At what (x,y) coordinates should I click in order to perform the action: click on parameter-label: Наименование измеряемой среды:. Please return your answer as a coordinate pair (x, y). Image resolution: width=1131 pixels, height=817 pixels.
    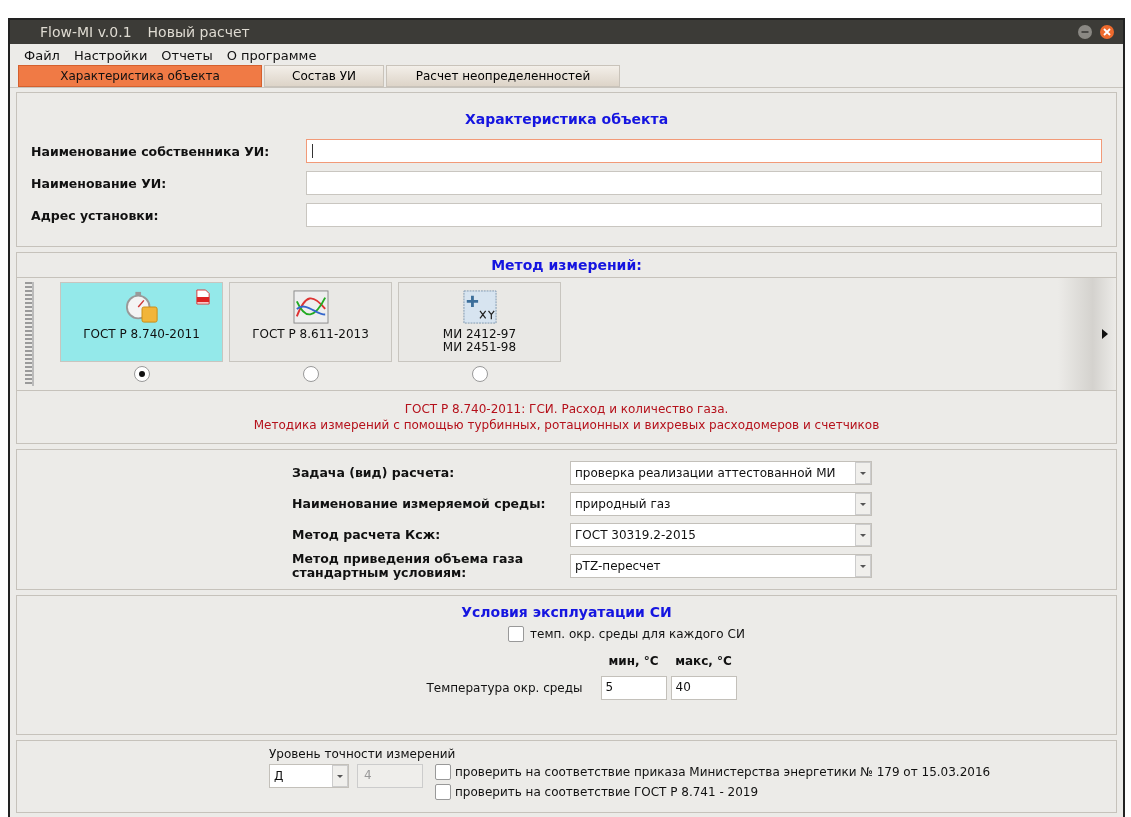
    Looking at the image, I should click on (419, 503).